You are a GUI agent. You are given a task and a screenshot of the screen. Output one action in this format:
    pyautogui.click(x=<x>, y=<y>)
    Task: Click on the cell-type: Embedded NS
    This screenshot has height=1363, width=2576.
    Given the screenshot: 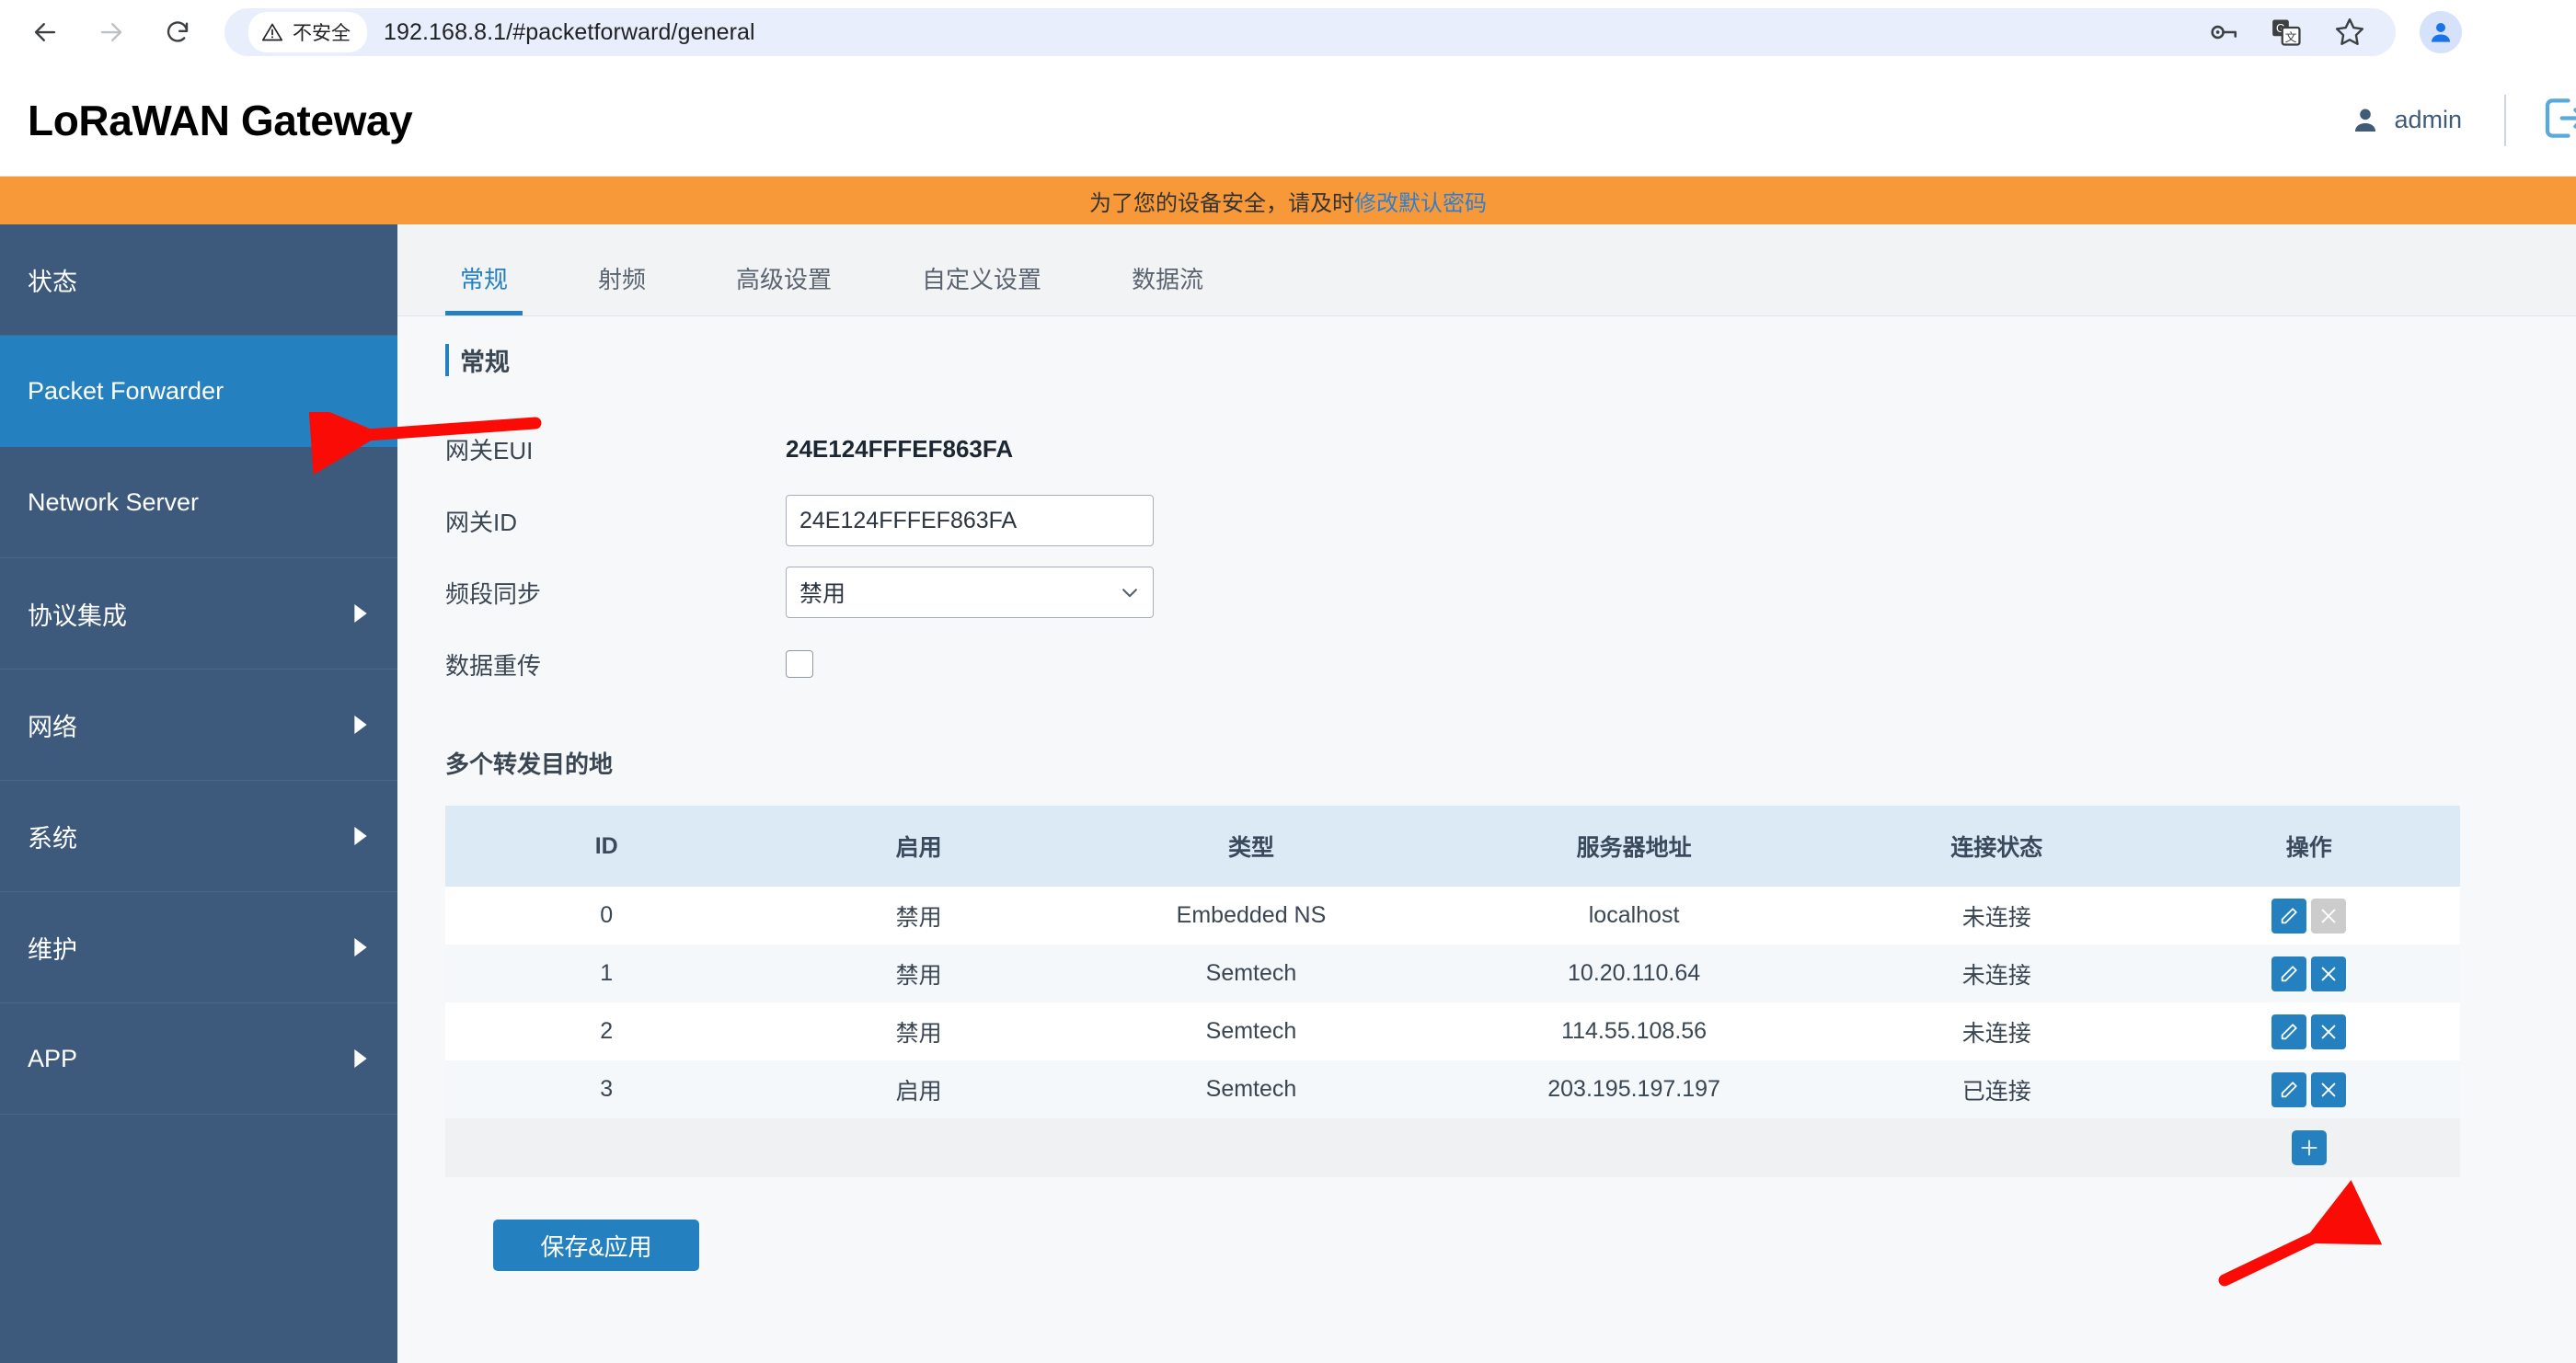 What is the action you would take?
    pyautogui.click(x=1251, y=916)
    